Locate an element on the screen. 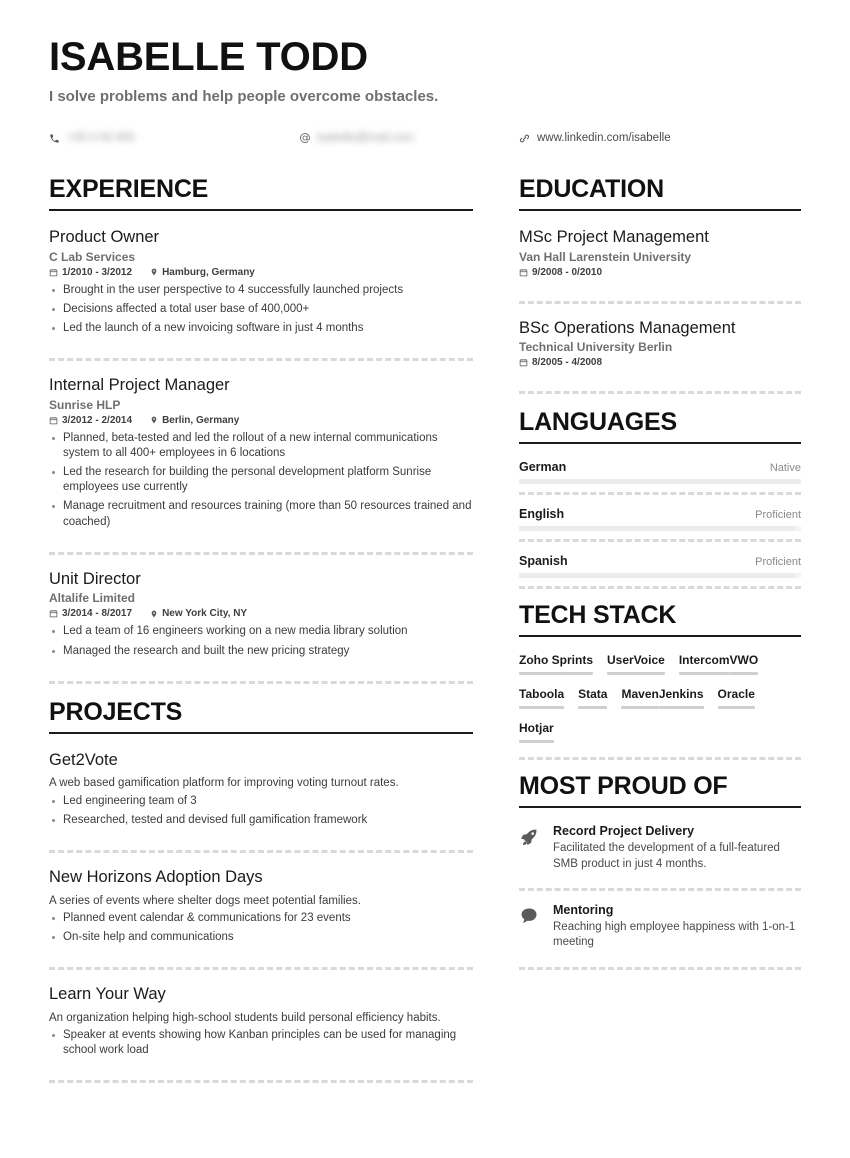 The width and height of the screenshot is (850, 1158). degree-title: MSc Project Management is located at coordinates (614, 237).